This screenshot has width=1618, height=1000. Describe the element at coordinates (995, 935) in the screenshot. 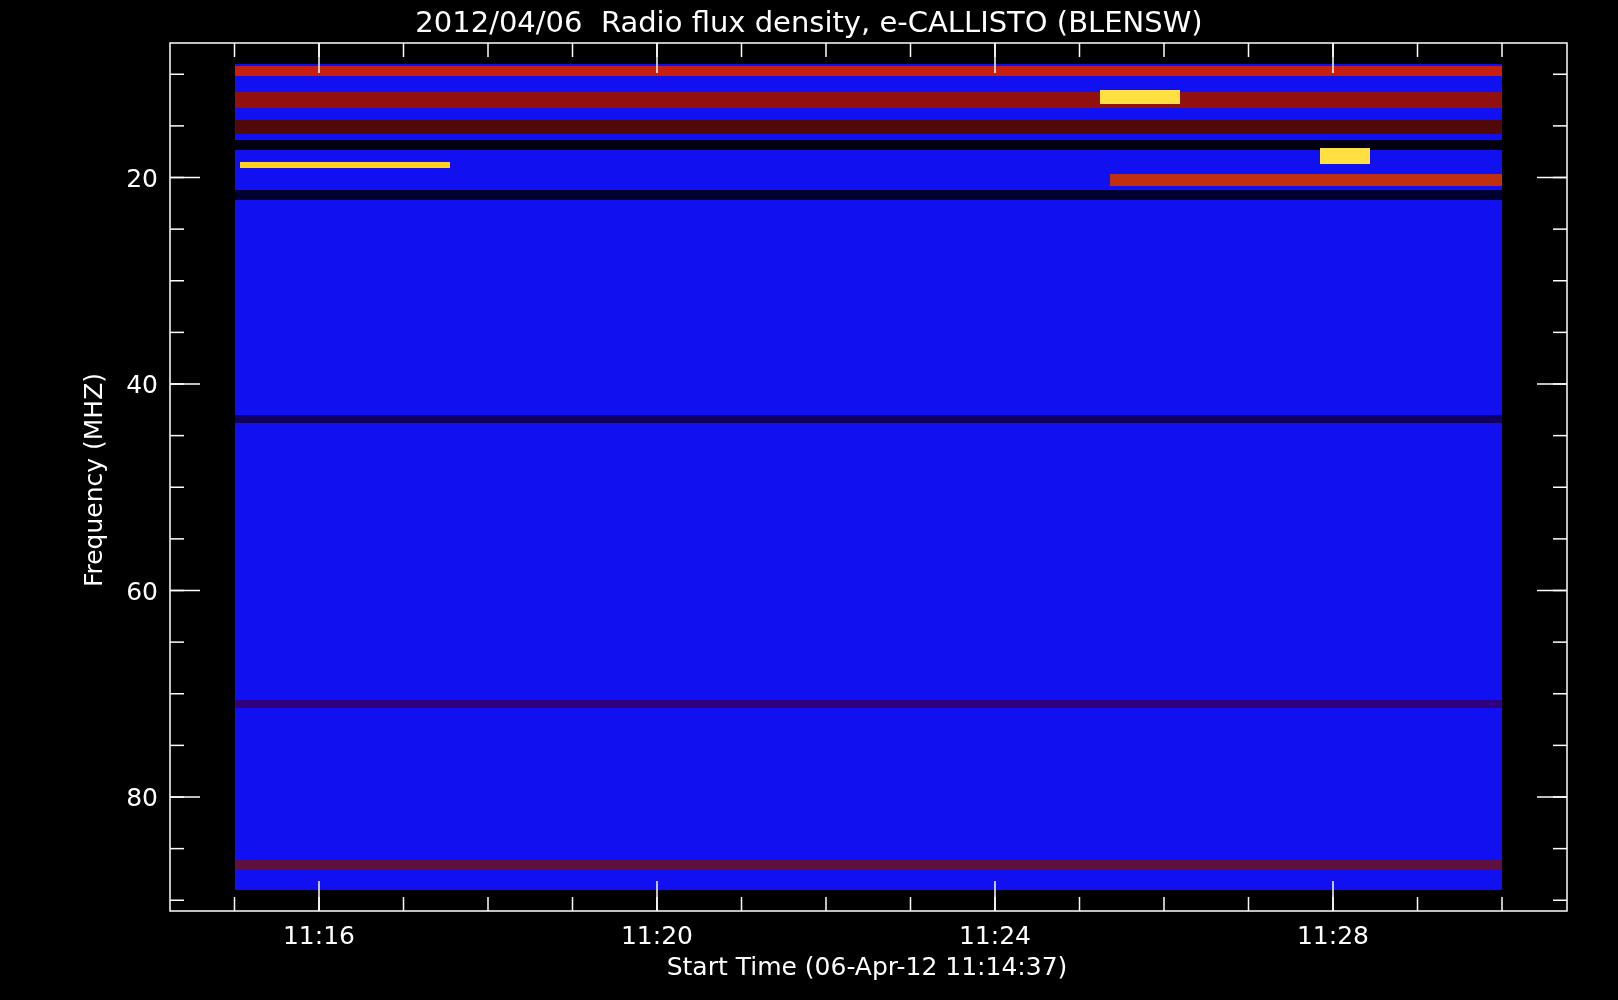

I see `tick-label: 11:24` at that location.